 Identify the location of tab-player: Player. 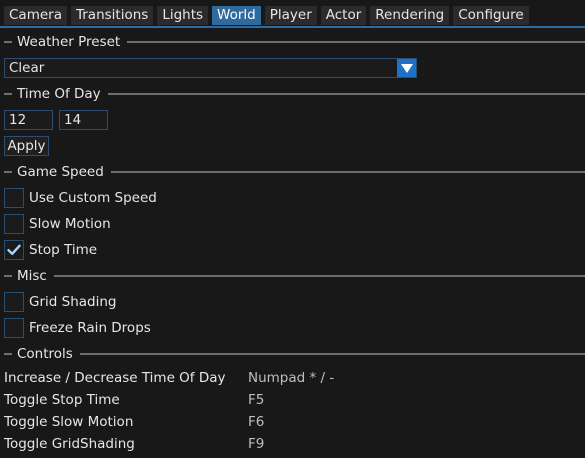
(290, 15).